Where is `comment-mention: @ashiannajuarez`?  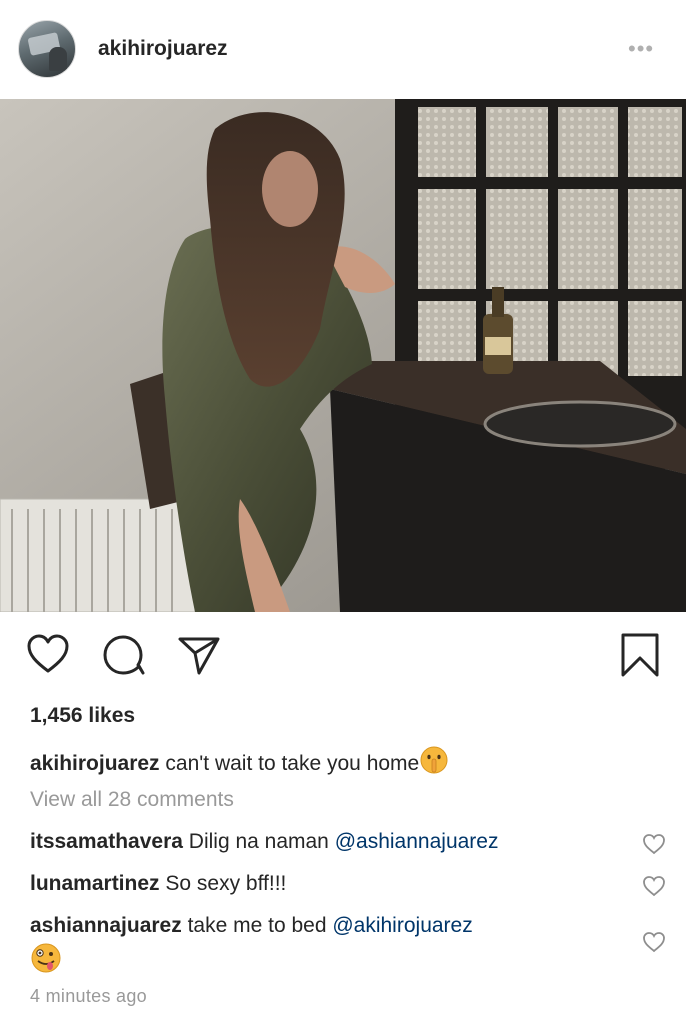 comment-mention: @ashiannajuarez is located at coordinates (417, 841).